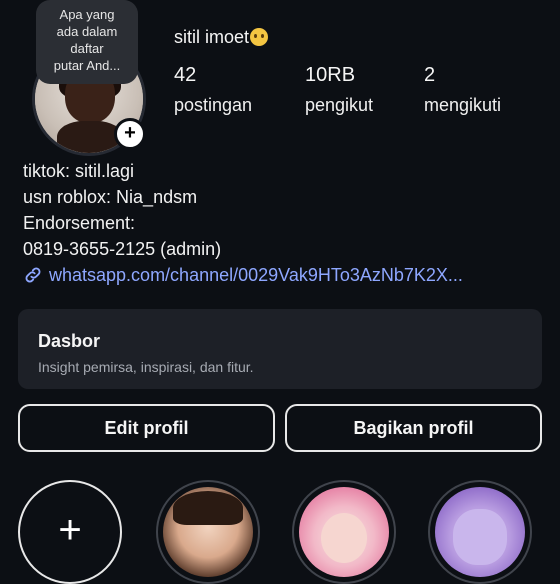 This screenshot has height=584, width=560. Describe the element at coordinates (462, 90) in the screenshot. I see `stat-following: 2 mengikuti` at that location.